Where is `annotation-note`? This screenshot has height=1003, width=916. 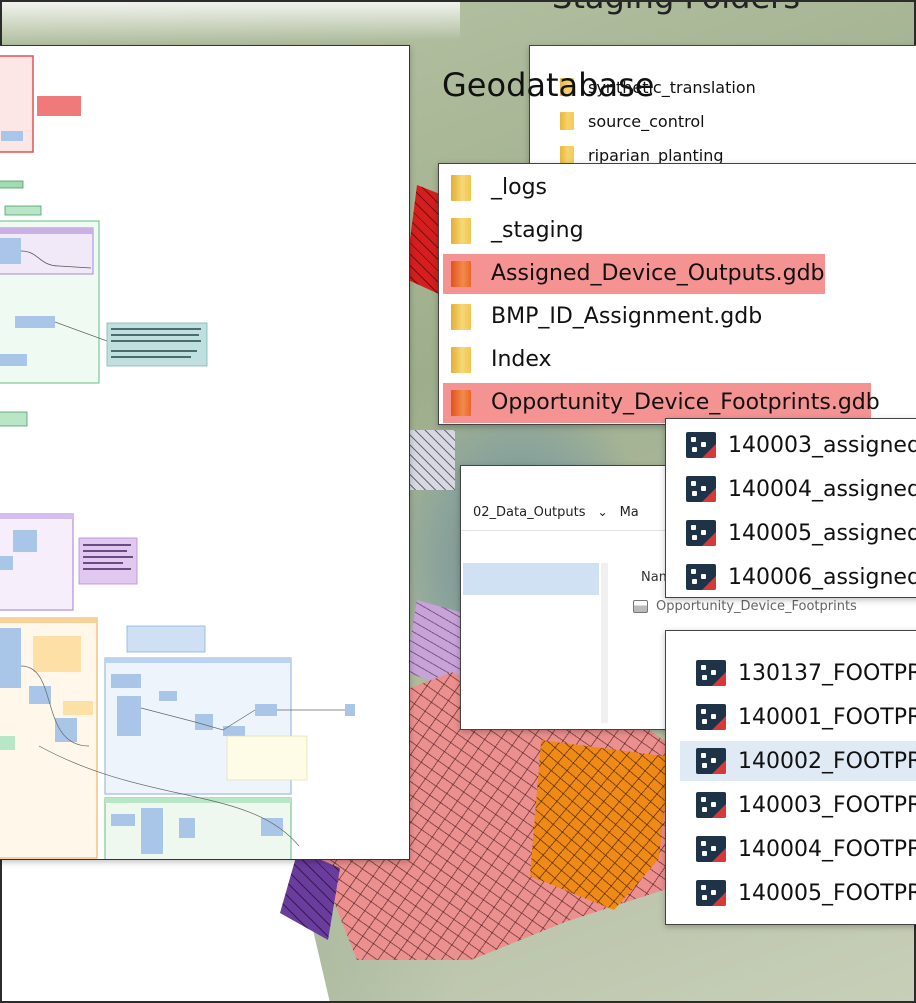 annotation-note is located at coordinates (157, 344).